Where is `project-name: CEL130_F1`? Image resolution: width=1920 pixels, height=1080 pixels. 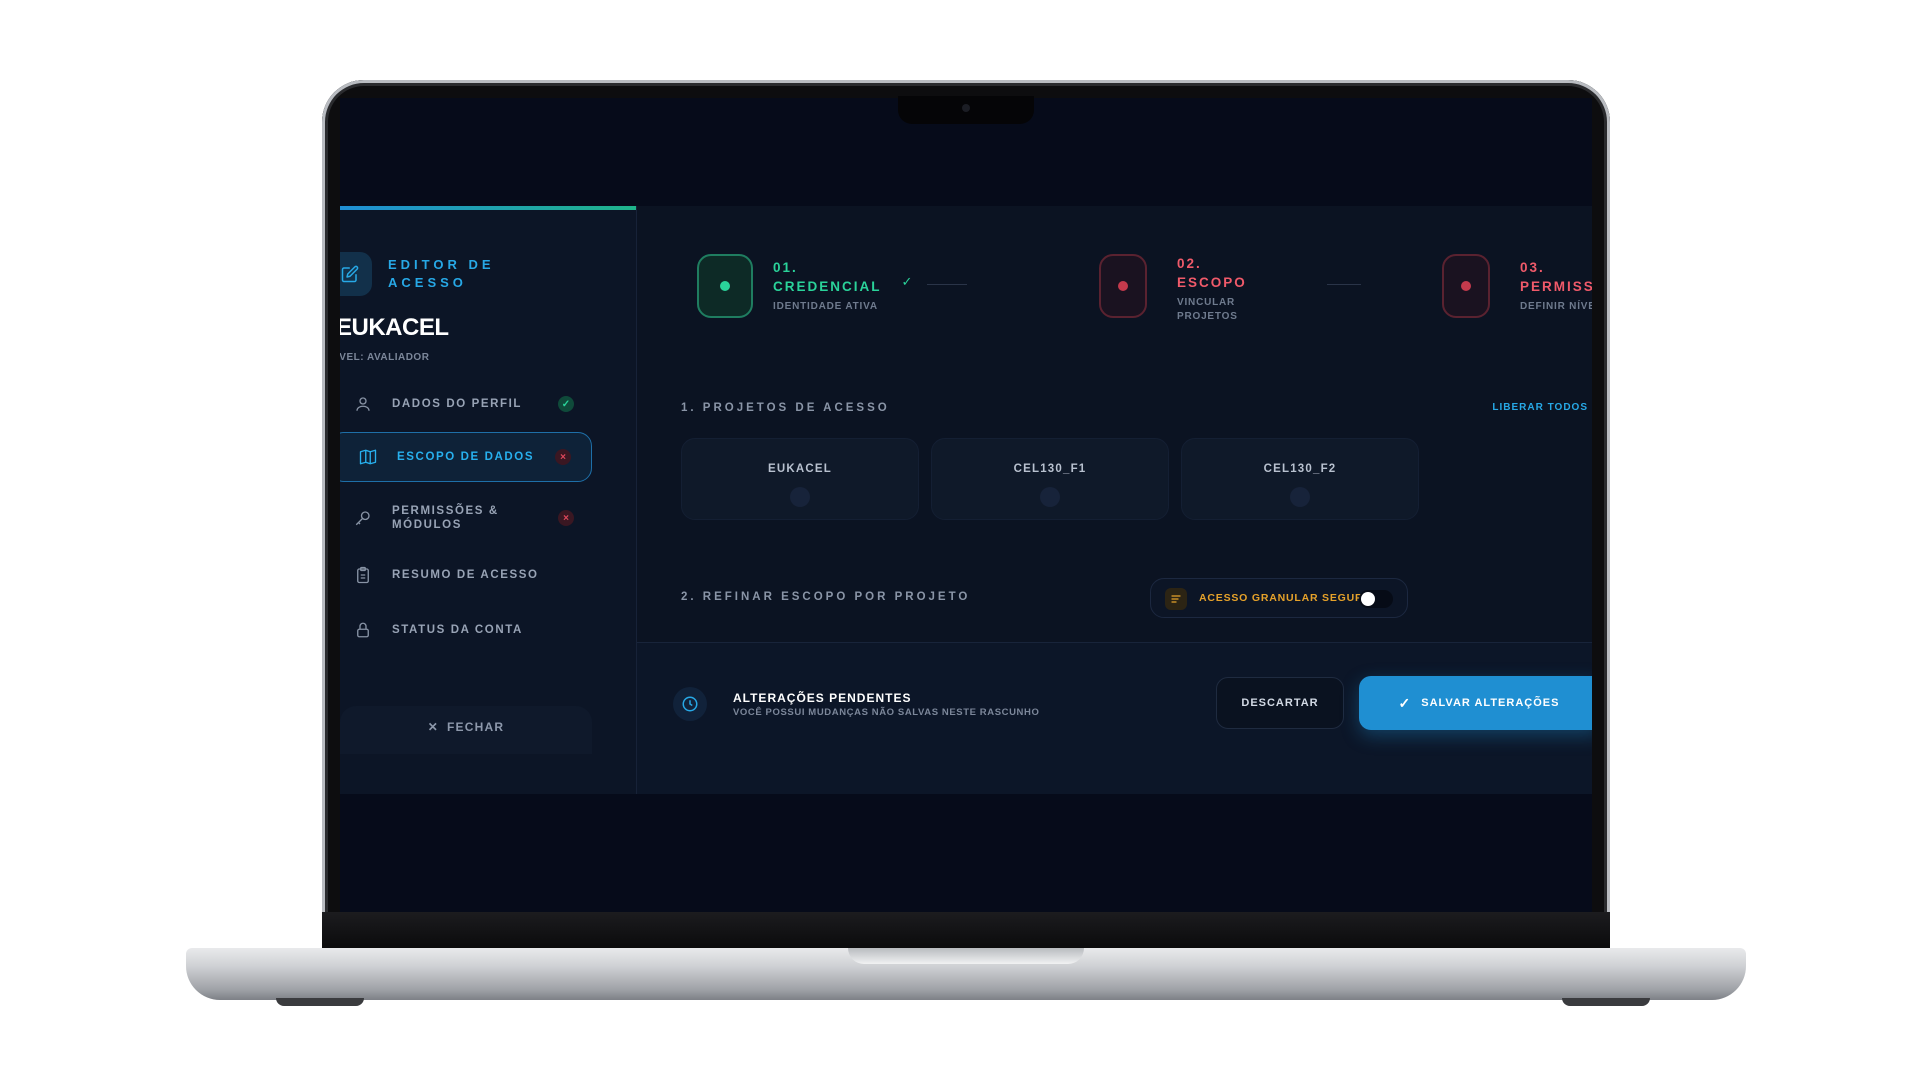
project-name: CEL130_F1 is located at coordinates (1050, 469).